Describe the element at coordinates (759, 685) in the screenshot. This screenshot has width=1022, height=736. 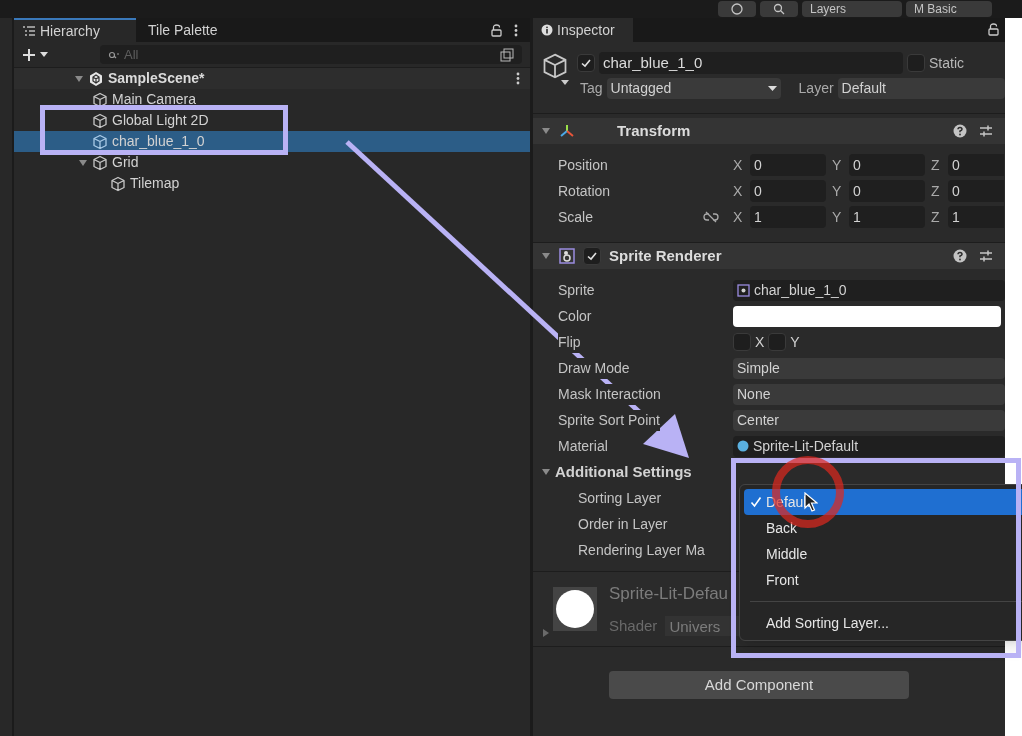
I see `add-component-button: Add Component` at that location.